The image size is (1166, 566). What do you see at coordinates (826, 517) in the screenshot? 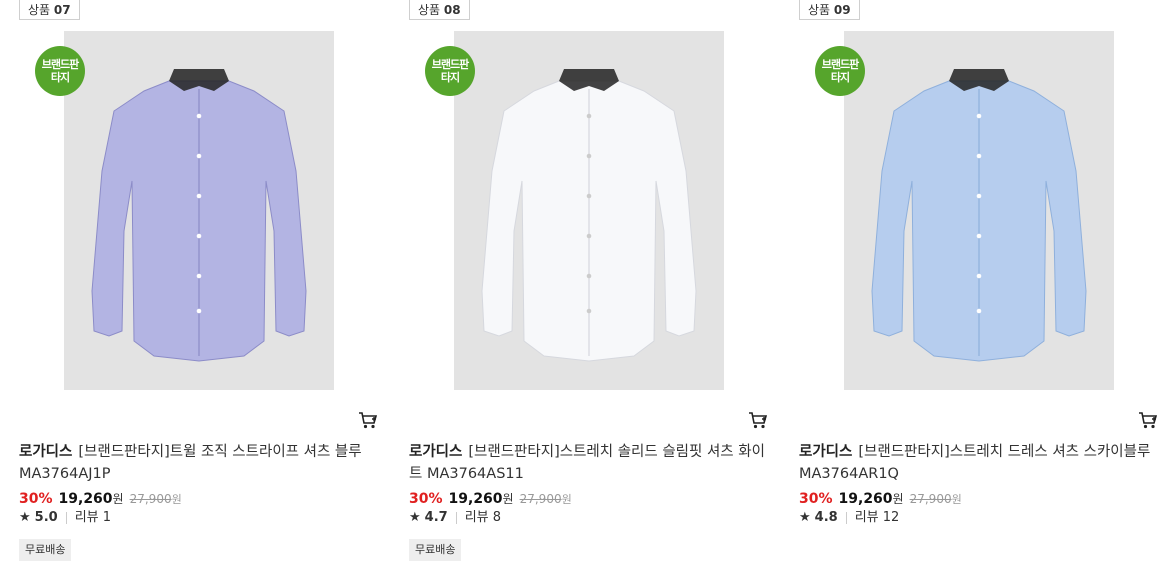
I see `rating: 4.8` at bounding box center [826, 517].